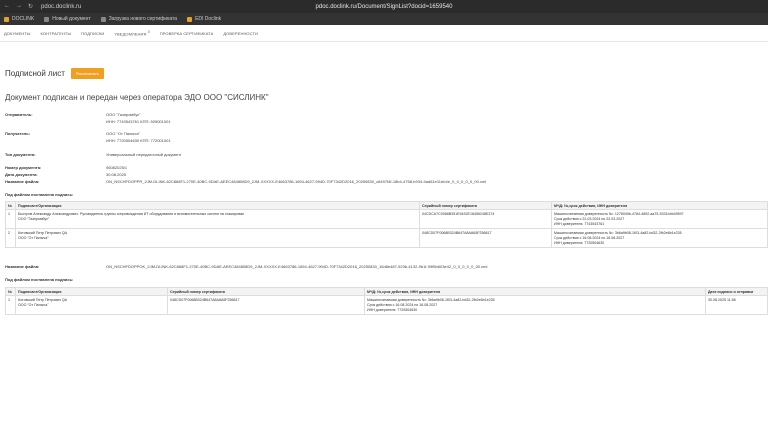  I want to click on nav-documents: ДОКУМЕНТЫ, so click(17, 33).